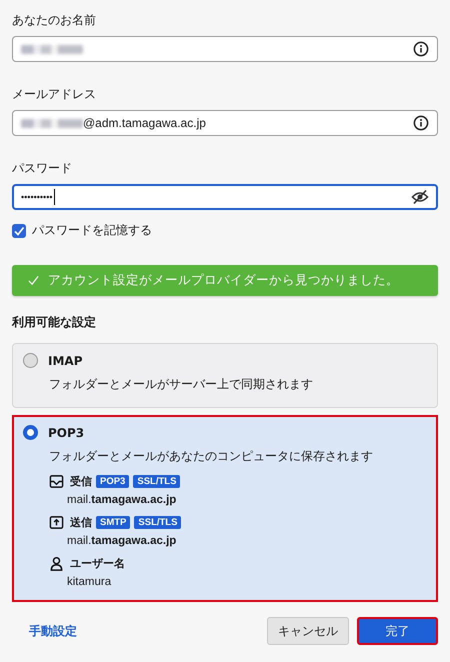  Describe the element at coordinates (113, 481) in the screenshot. I see `protocol-tag: POP3` at that location.